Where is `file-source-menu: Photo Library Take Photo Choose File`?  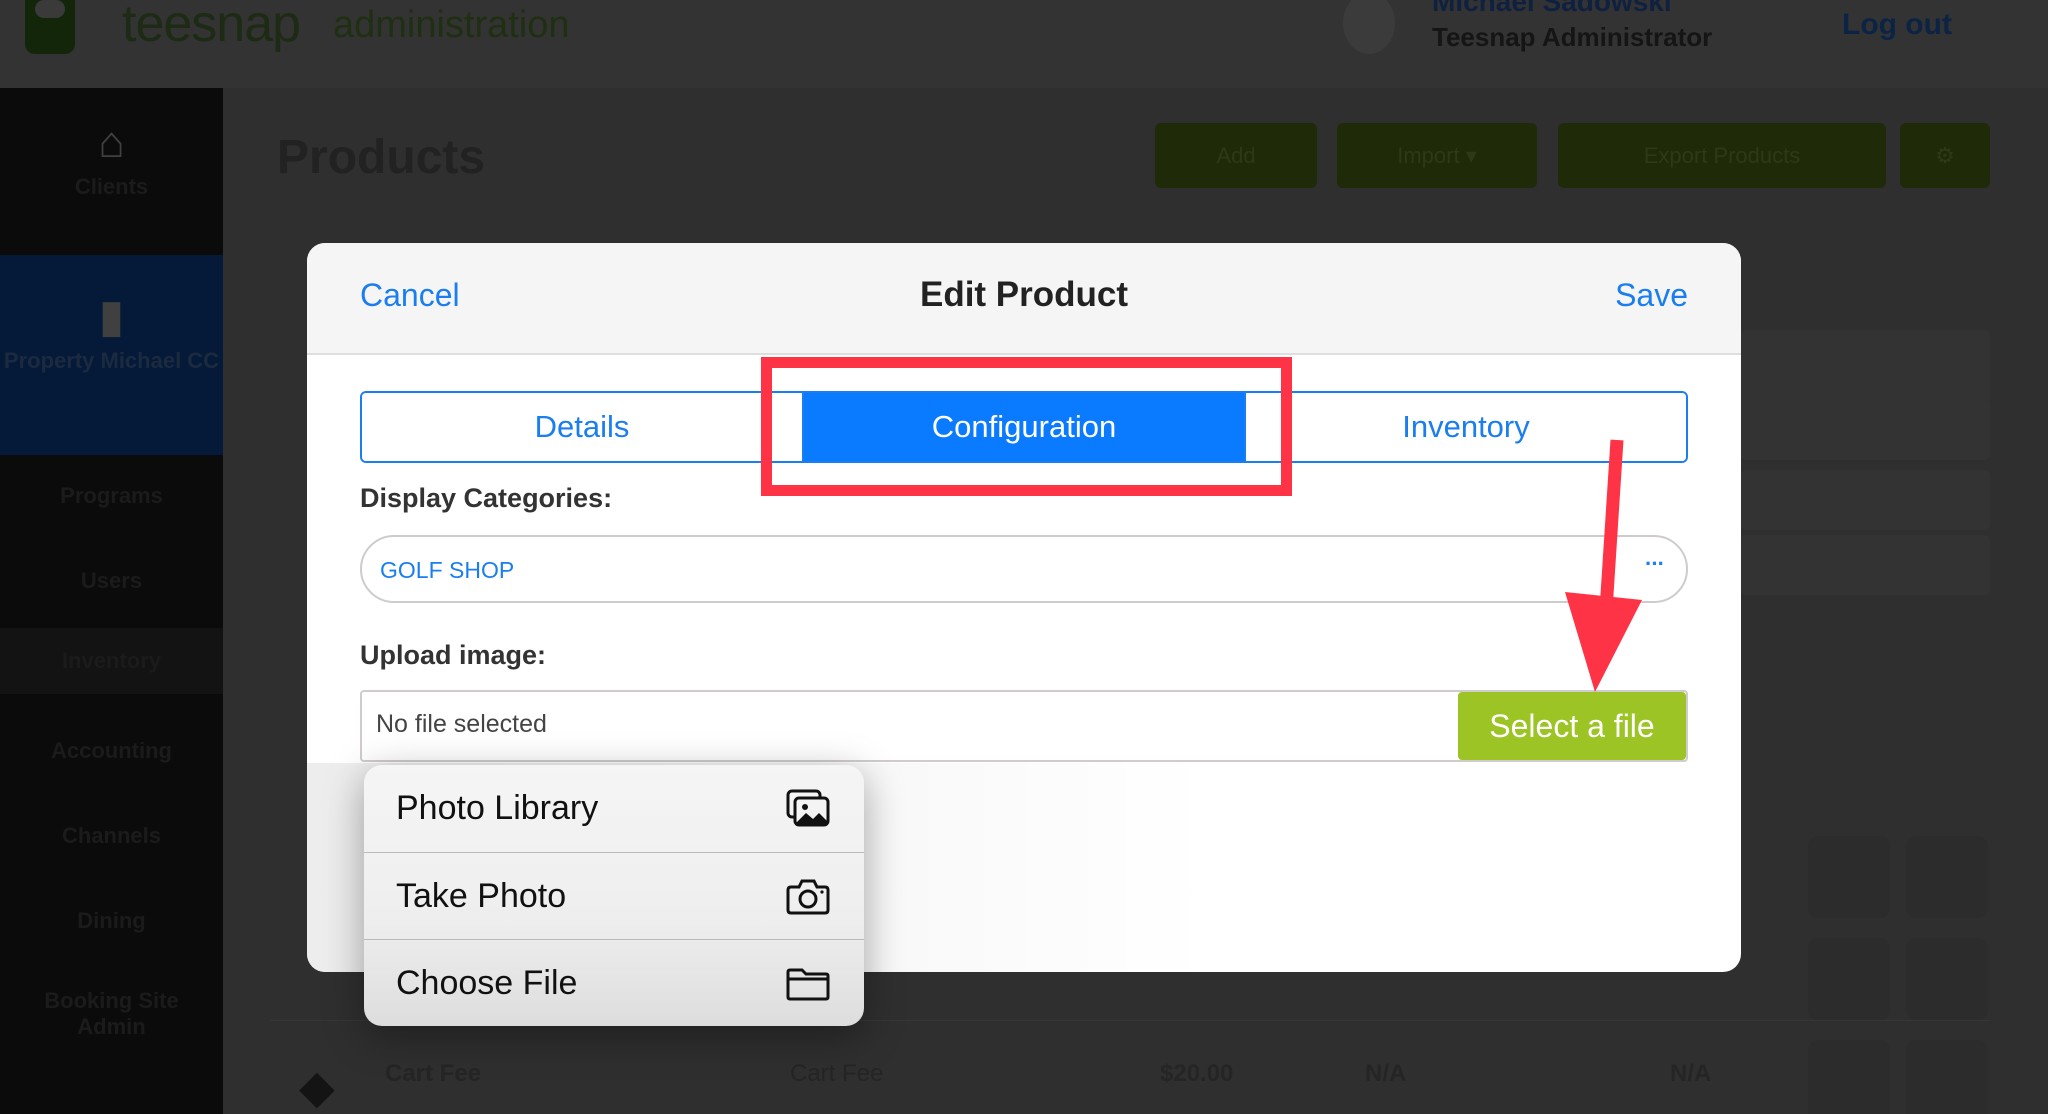
file-source-menu: Photo Library Take Photo Choose File is located at coordinates (614, 895).